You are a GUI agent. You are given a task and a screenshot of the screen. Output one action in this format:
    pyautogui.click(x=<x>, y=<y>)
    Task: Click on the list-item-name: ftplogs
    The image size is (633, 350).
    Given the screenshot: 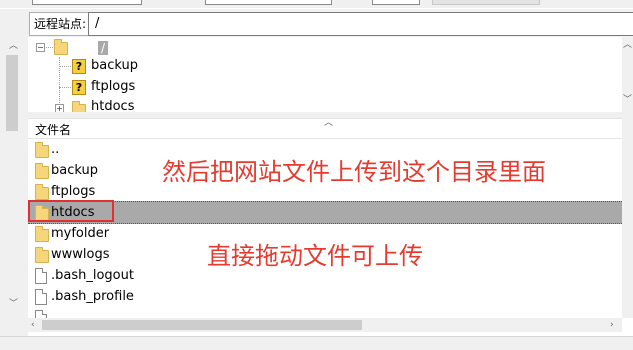 What is the action you would take?
    pyautogui.click(x=73, y=191)
    